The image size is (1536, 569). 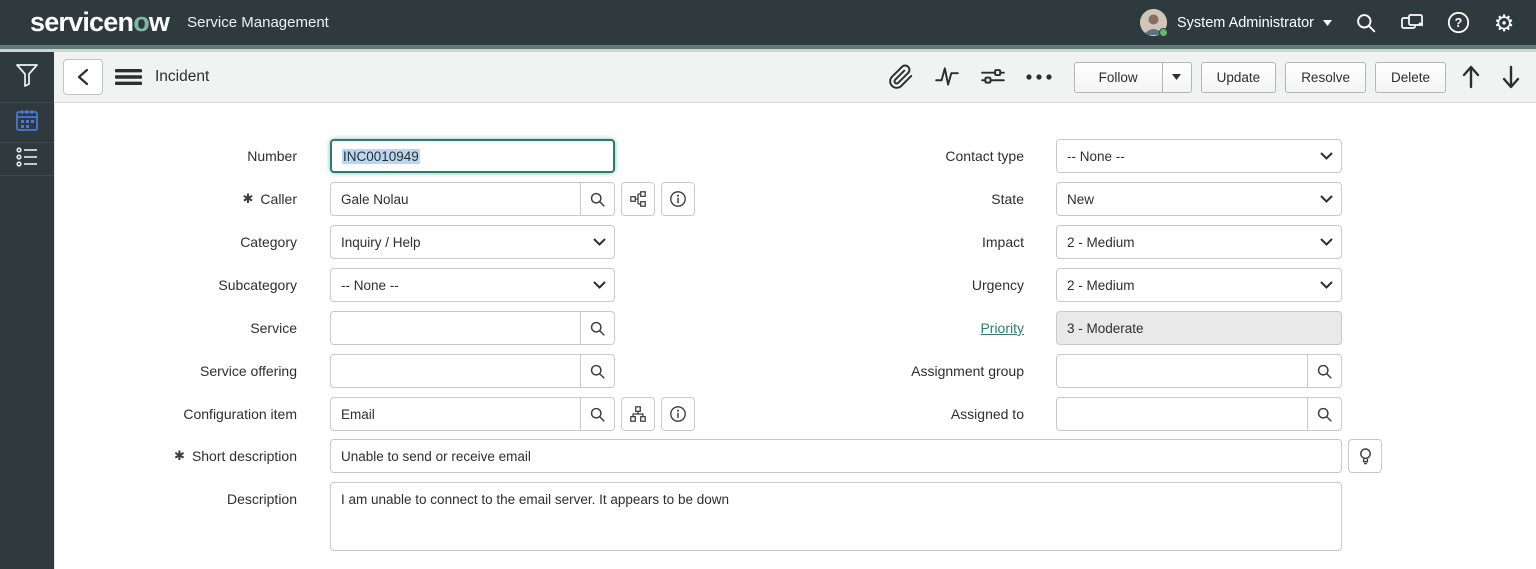 I want to click on hierarchy-tree-icon, so click(x=638, y=414).